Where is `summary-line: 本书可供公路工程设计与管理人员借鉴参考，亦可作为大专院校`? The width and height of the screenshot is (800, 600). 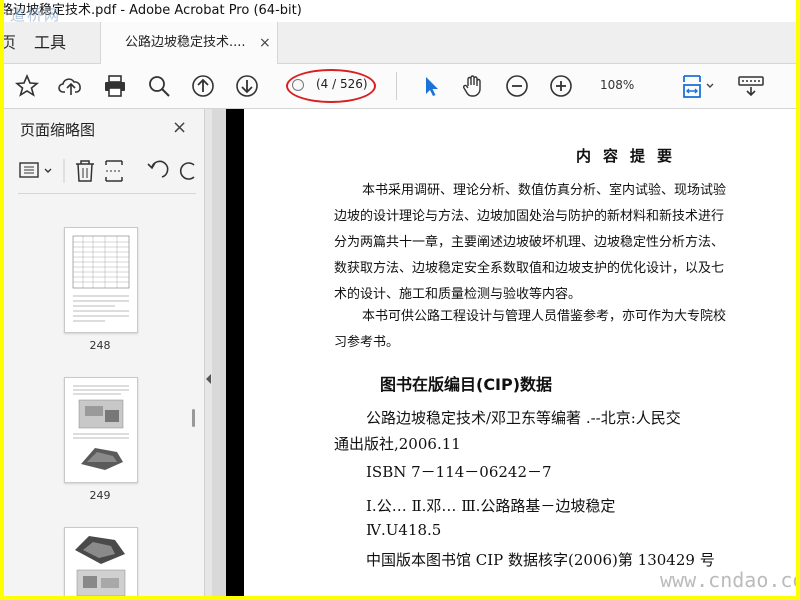
summary-line: 本书可供公路工程设计与管理人员借鉴参考，亦可作为大专院校 is located at coordinates (544, 316).